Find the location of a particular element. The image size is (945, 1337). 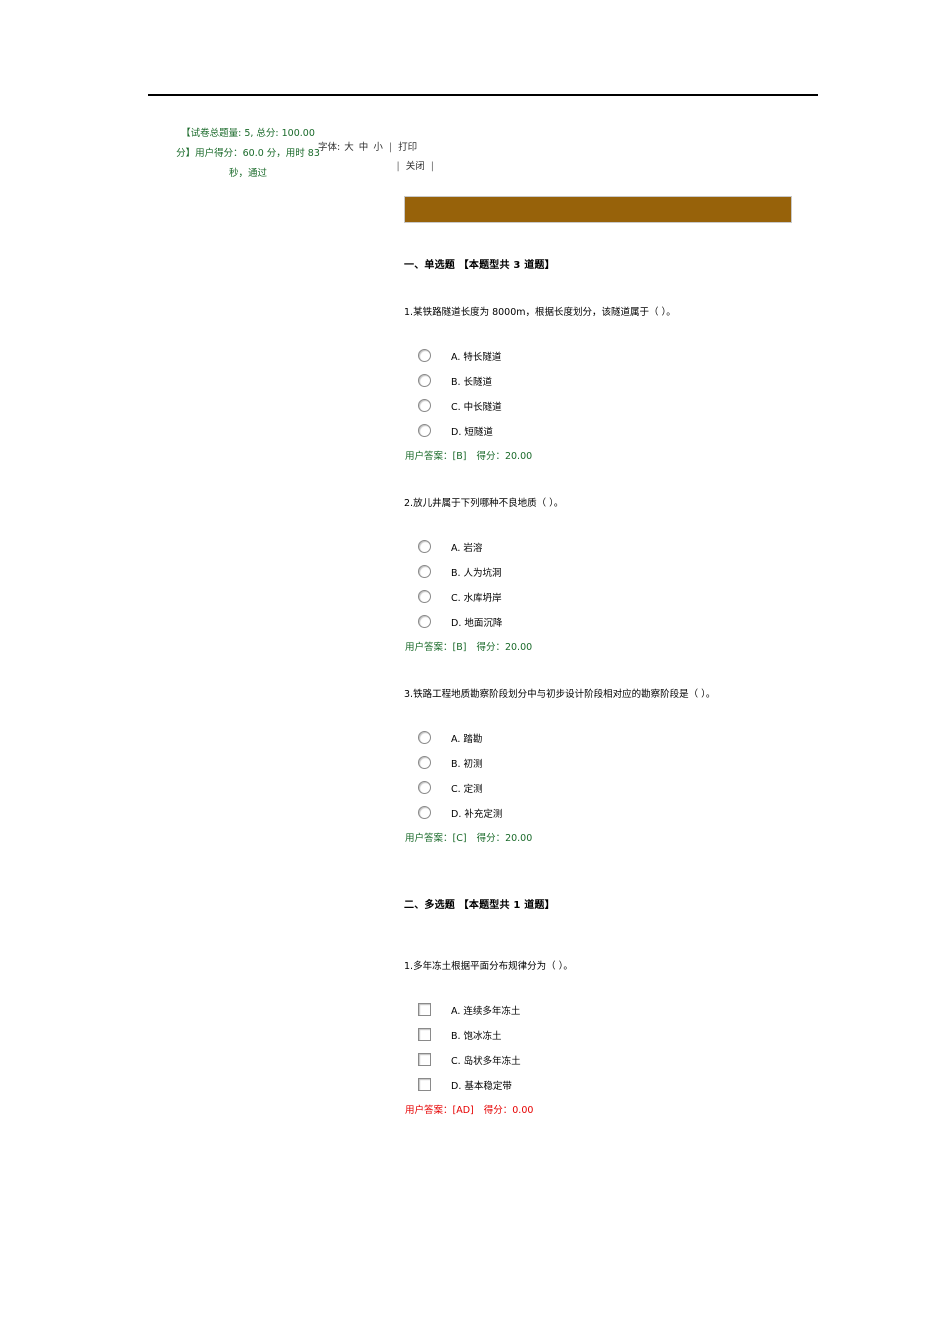

option-list: A. 连续多年冻土 B. 饱冰冻土 C. 岛状多年冻土 D. 基本稳定带 is located at coordinates (607, 1047).